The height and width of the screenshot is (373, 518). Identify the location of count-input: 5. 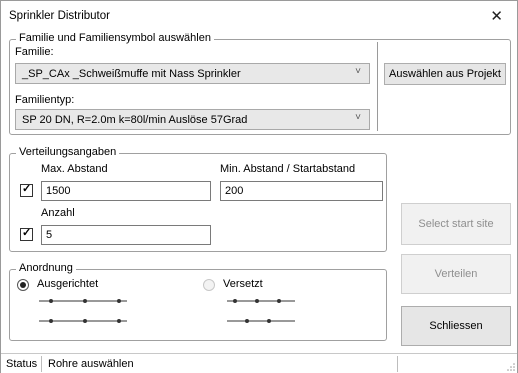
(126, 235).